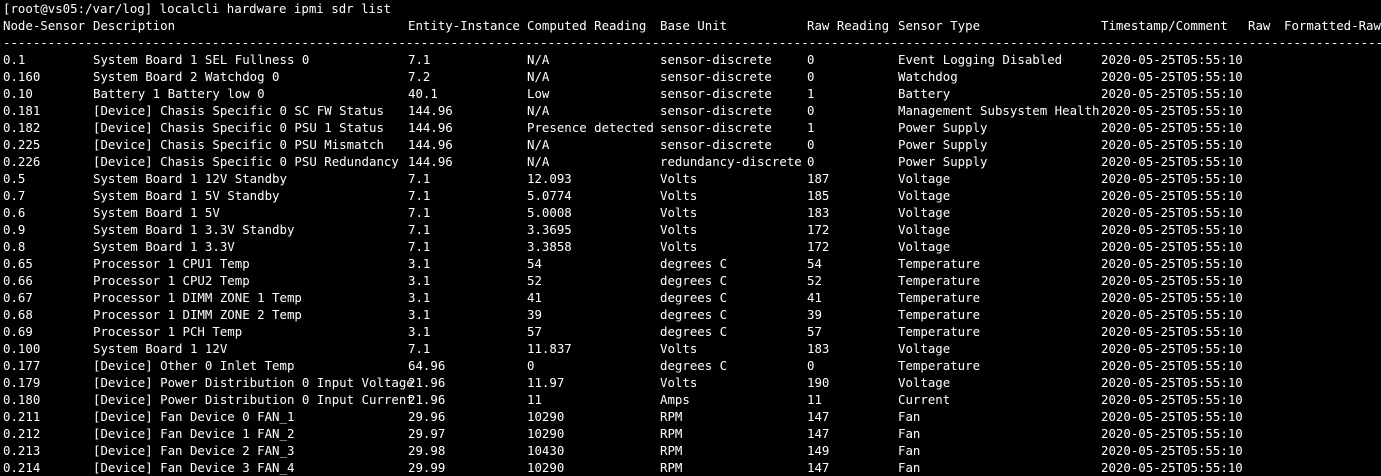 The image size is (1381, 476). Describe the element at coordinates (14, 229) in the screenshot. I see `cell-node-sensor: 0.9` at that location.